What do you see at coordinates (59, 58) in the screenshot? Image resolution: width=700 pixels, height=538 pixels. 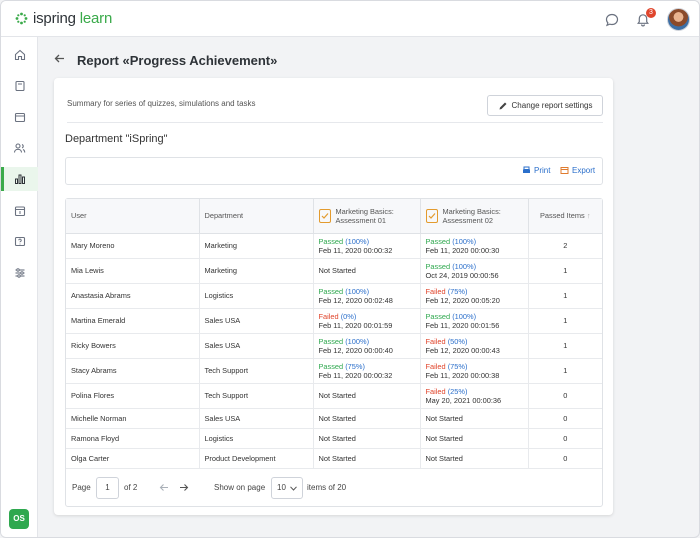 I see `back-arrow-icon` at bounding box center [59, 58].